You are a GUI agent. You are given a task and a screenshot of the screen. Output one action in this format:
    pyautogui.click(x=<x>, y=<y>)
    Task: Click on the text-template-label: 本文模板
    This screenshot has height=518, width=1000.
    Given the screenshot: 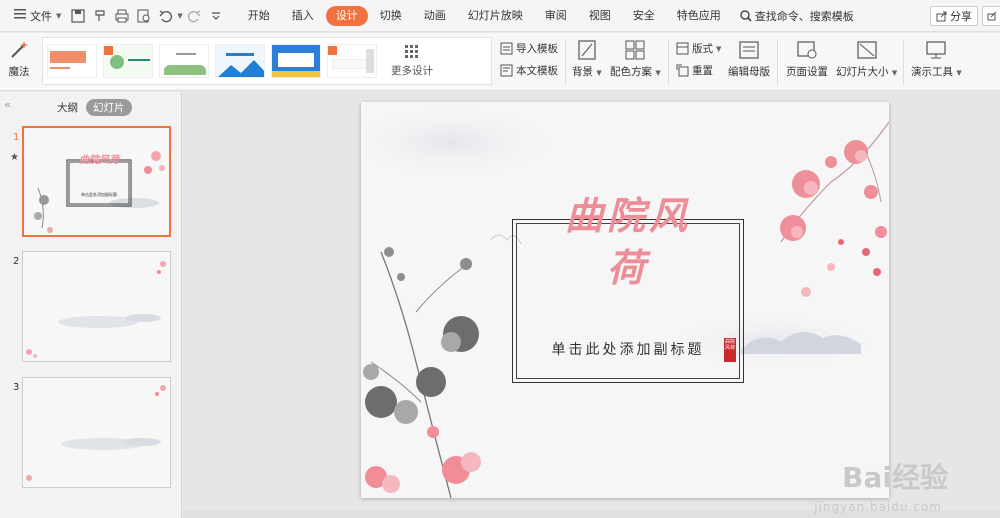 What is the action you would take?
    pyautogui.click(x=537, y=71)
    